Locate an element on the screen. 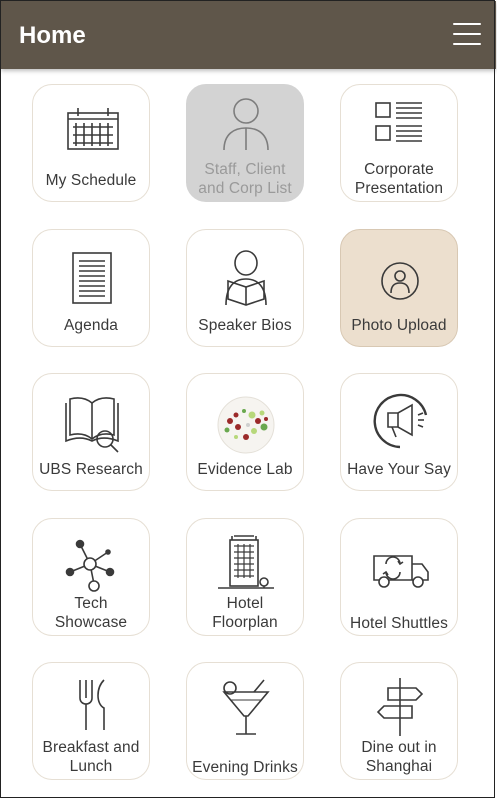 This screenshot has height=800, width=497. tile-label: Have Your Say is located at coordinates (399, 469).